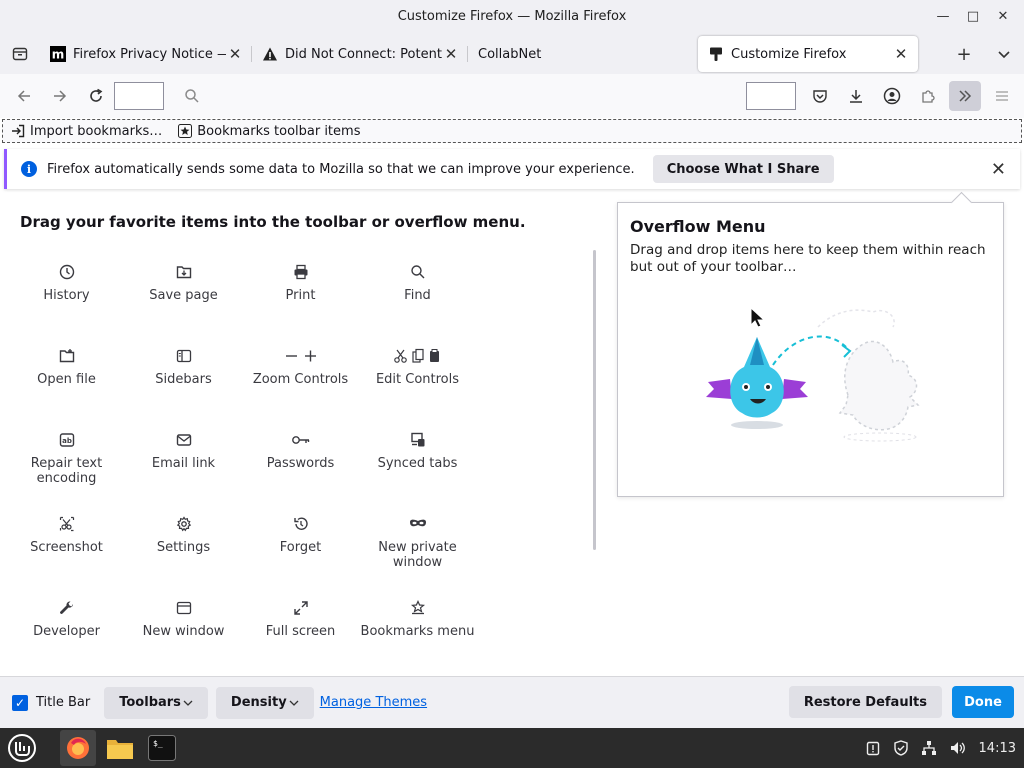 This screenshot has height=768, width=1024. I want to click on firefox-view-button, so click(20, 54).